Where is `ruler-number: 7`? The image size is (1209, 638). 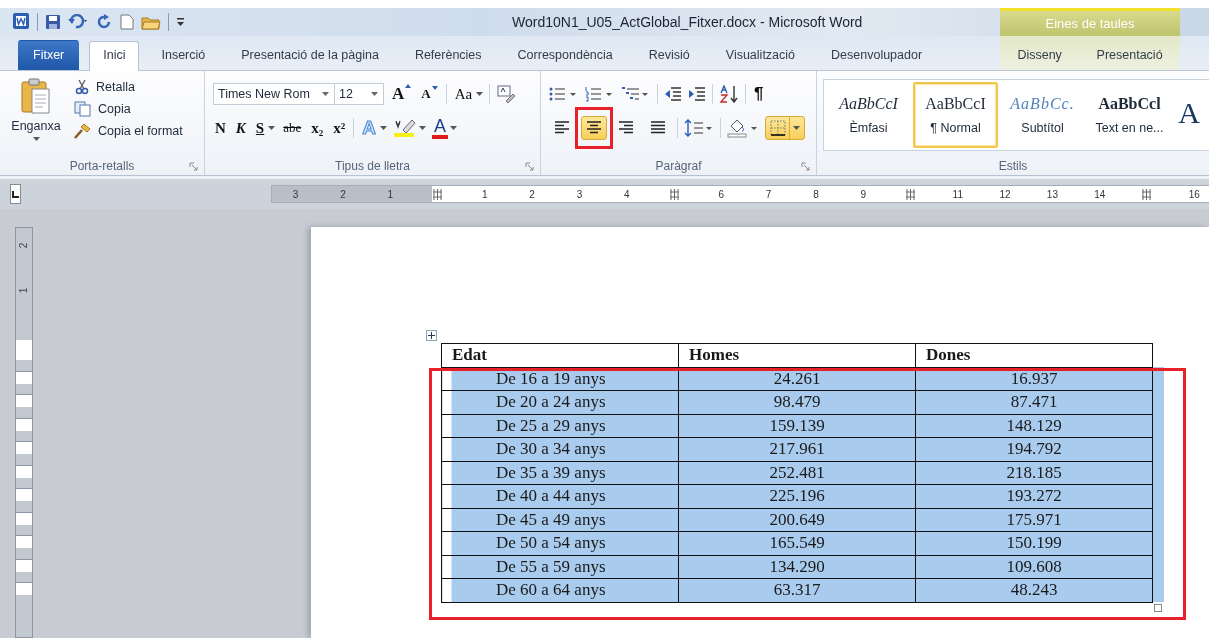
ruler-number: 7 is located at coordinates (768, 194).